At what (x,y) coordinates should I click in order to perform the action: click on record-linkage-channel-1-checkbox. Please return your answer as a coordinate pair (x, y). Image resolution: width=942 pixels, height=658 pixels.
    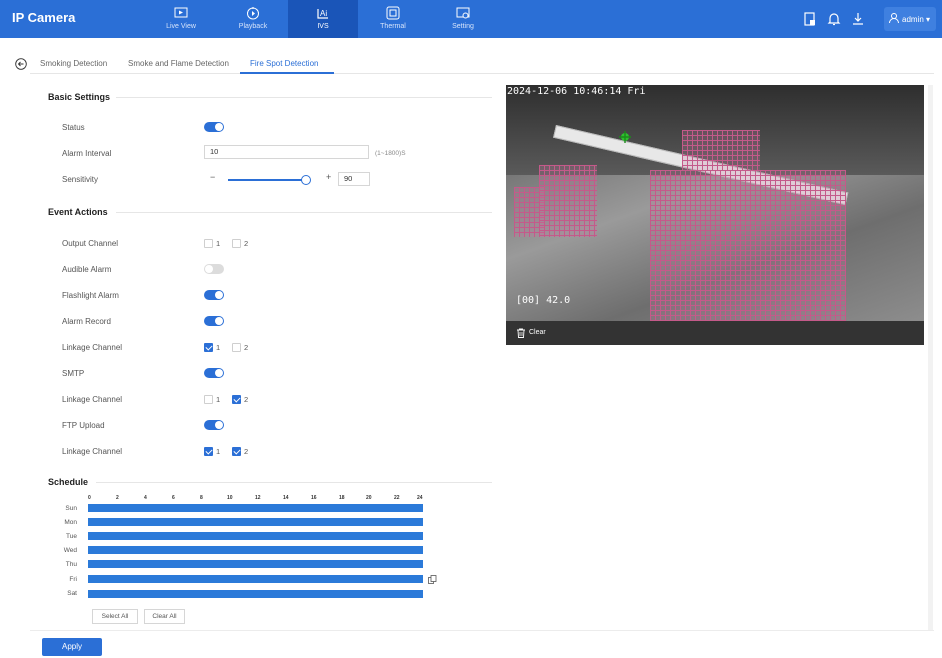
    Looking at the image, I should click on (208, 347).